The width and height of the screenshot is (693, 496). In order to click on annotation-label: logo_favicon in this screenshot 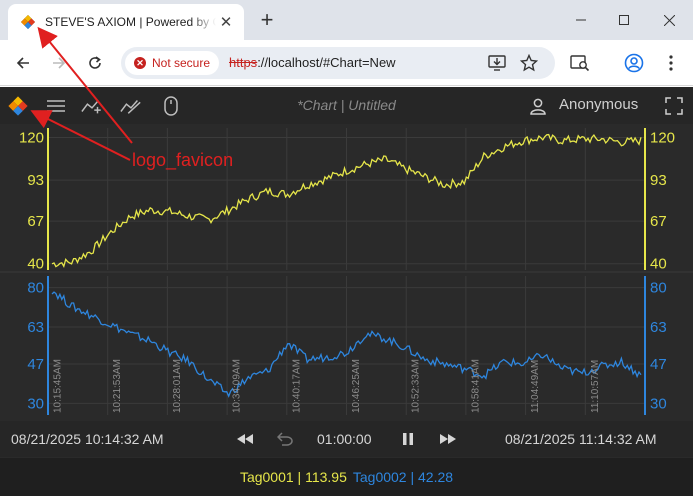, I will do `click(183, 160)`.